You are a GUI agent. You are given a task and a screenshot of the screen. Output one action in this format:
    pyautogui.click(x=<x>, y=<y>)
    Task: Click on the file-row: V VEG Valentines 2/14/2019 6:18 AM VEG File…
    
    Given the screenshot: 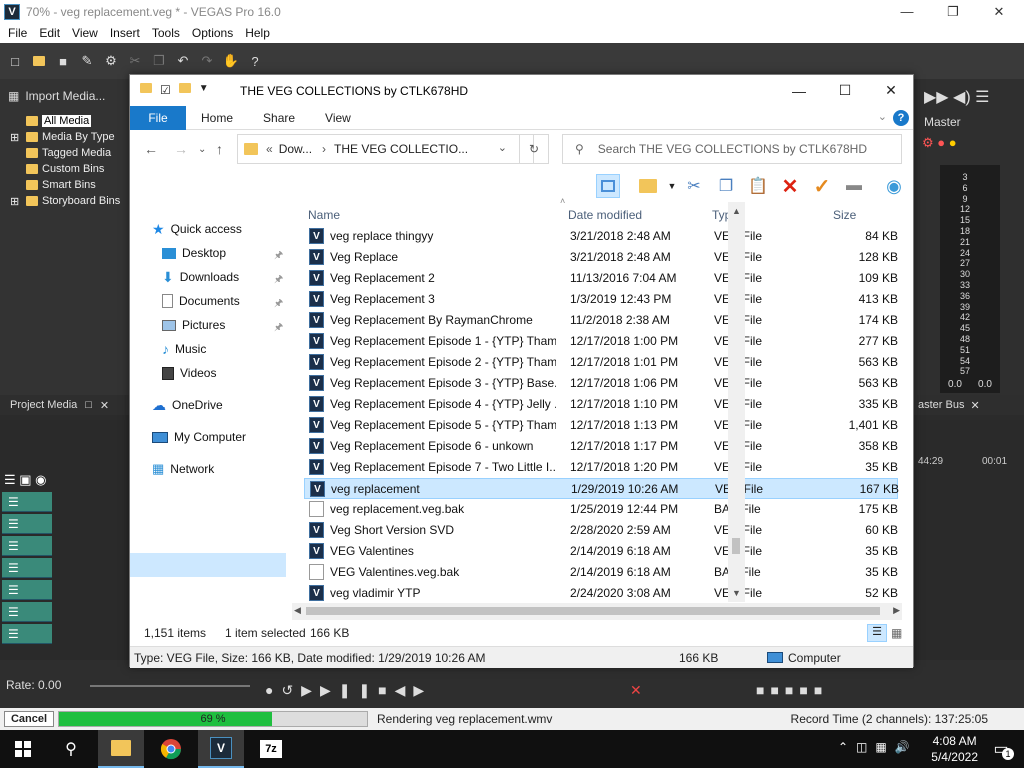 What is the action you would take?
    pyautogui.click(x=601, y=551)
    